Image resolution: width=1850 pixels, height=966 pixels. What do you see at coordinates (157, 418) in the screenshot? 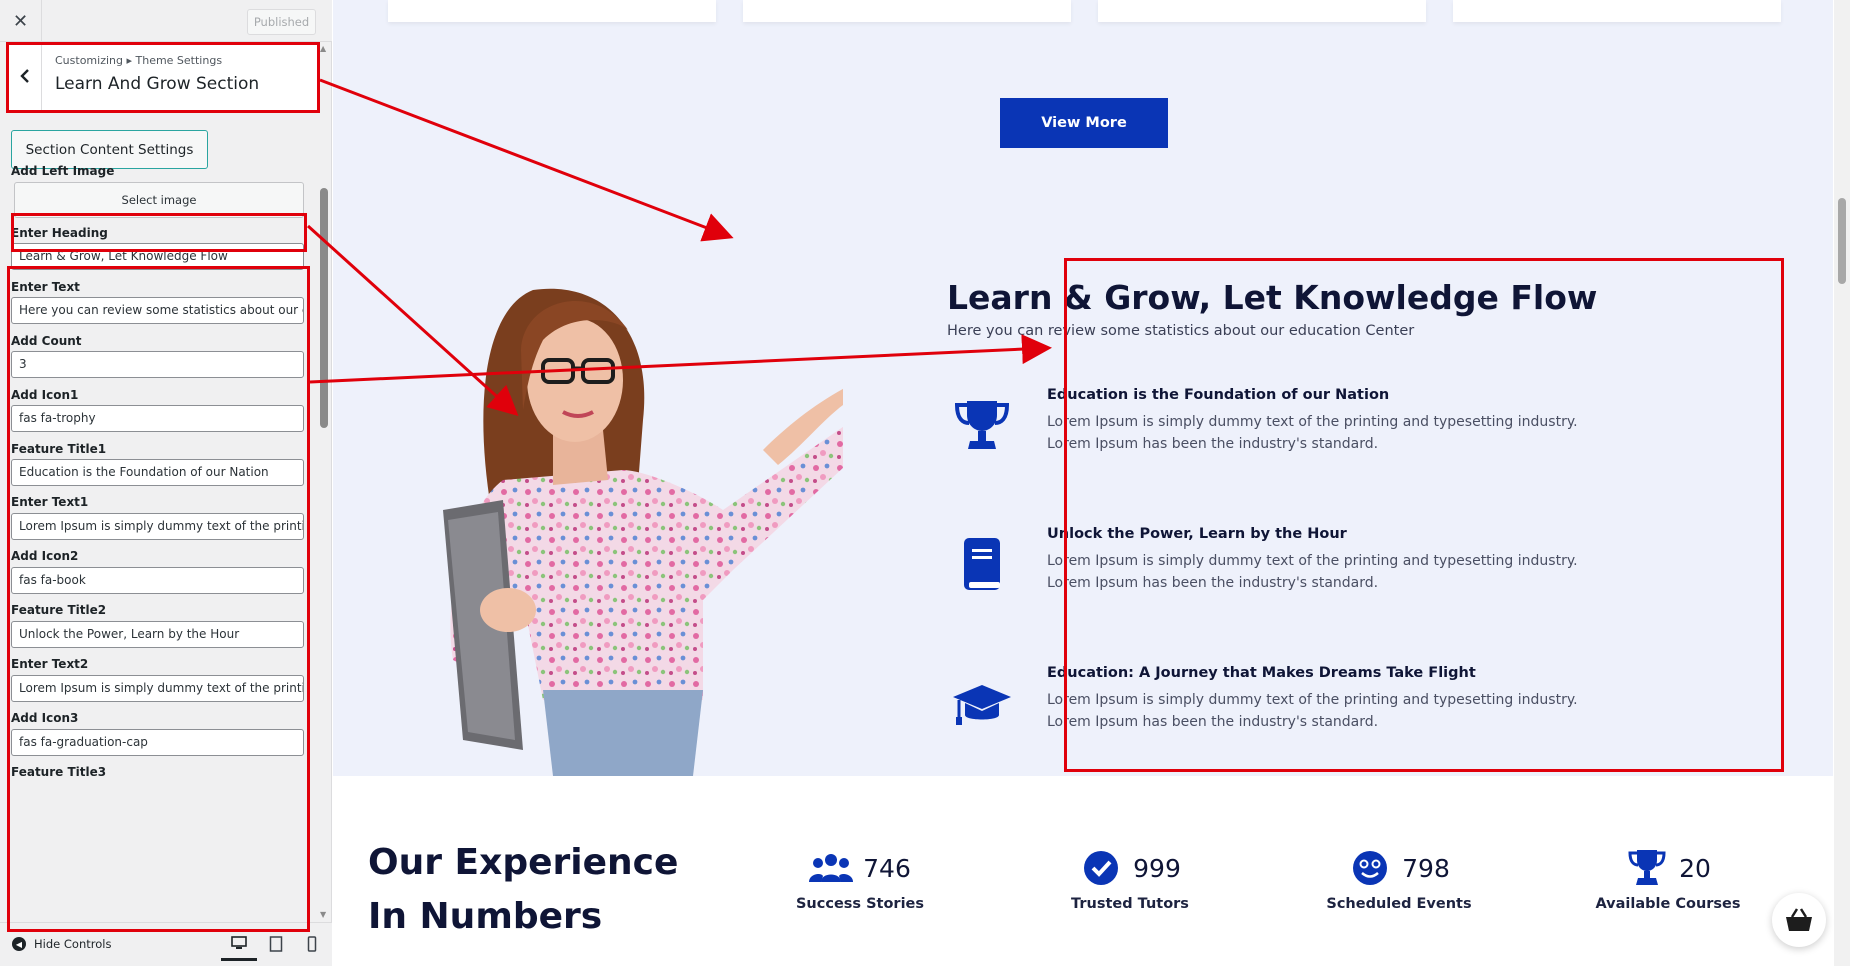
I see `icon1-input: fas fa-trophy` at bounding box center [157, 418].